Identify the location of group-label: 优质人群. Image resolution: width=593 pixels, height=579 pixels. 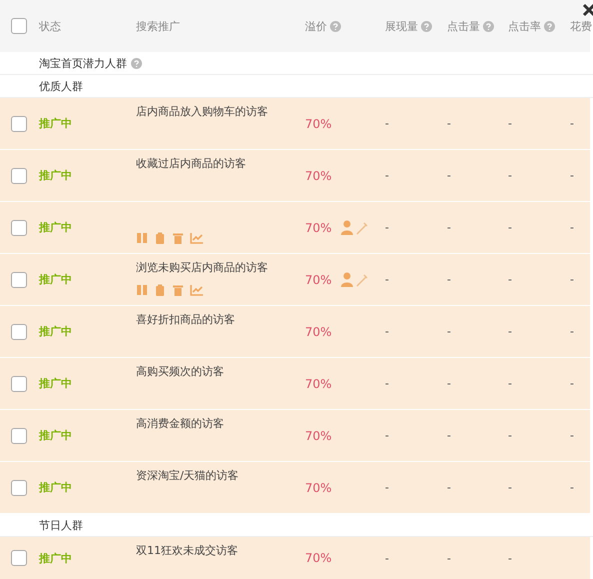
(61, 86).